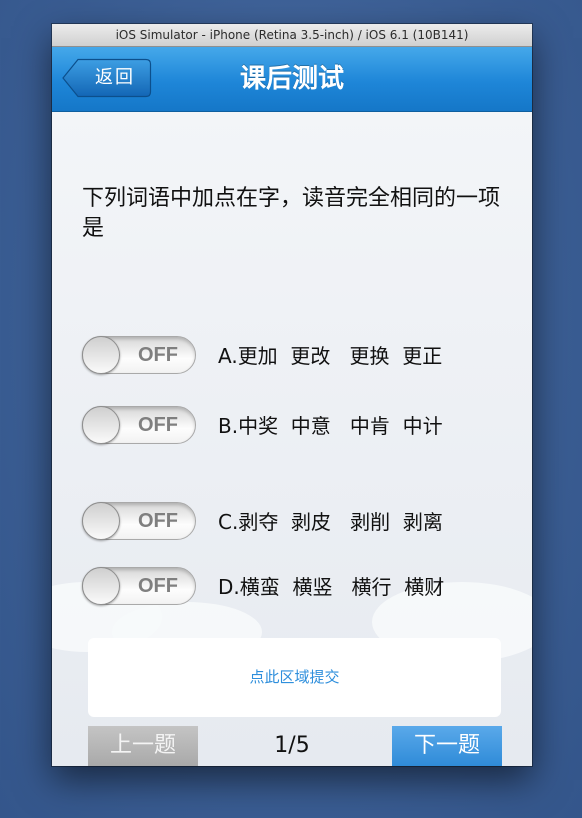 The height and width of the screenshot is (818, 582). I want to click on option-d: OFF D.横蛮 横竖 横行 横财, so click(297, 587).